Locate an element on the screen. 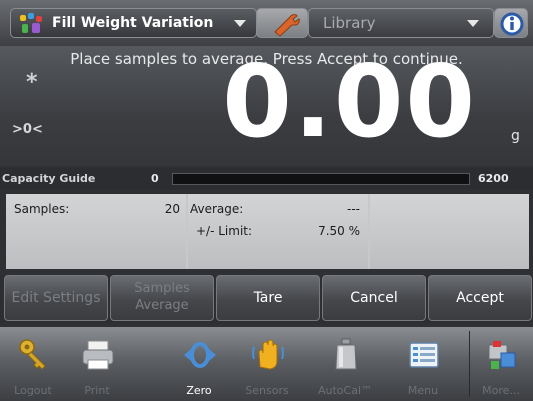 The width and height of the screenshot is (533, 401). samples-average-label-2: Average is located at coordinates (162, 305).